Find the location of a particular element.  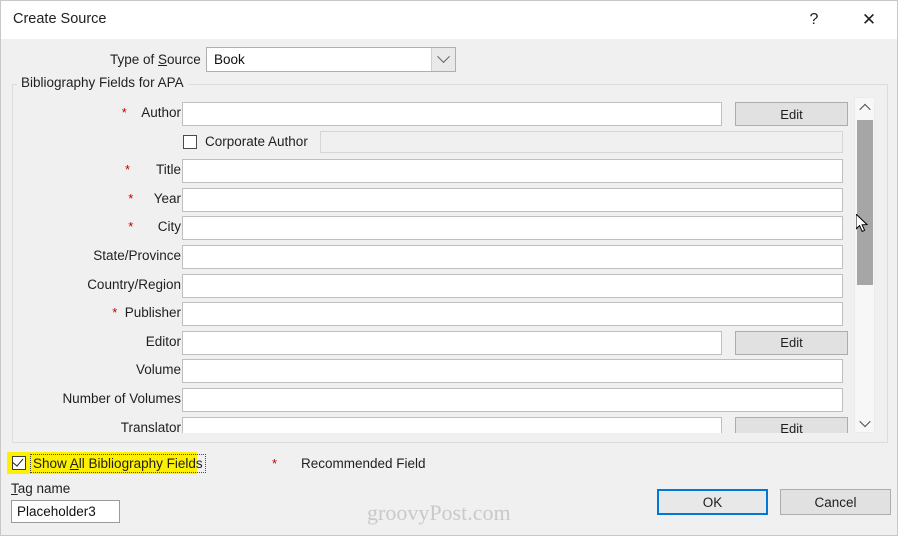

field-row: * Author Edit is located at coordinates (431, 114).